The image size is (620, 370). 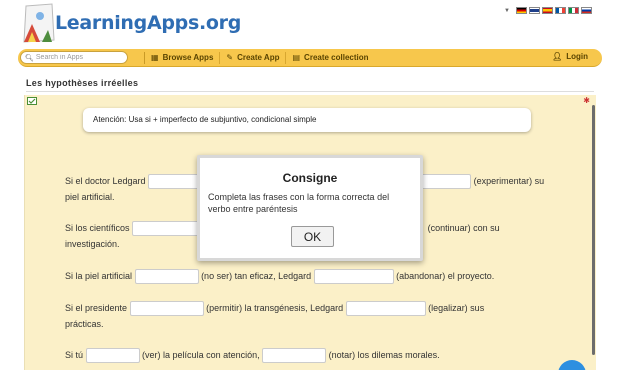 I want to click on fullscreen-icon: ✱, so click(x=586, y=100).